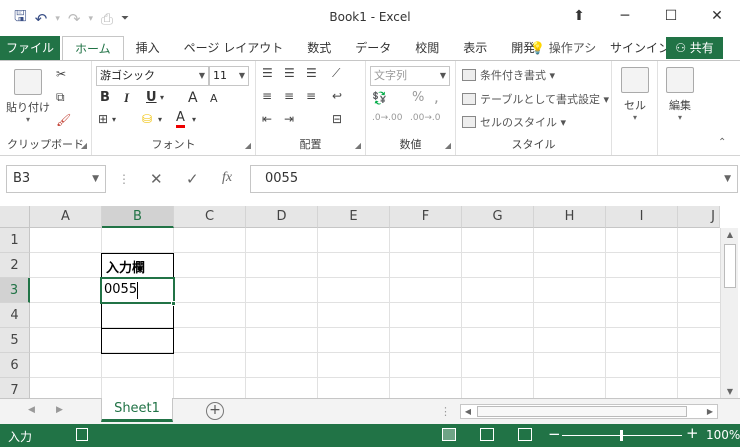 The image size is (740, 447). Describe the element at coordinates (15, 315) in the screenshot. I see `row-header-4: 4` at that location.